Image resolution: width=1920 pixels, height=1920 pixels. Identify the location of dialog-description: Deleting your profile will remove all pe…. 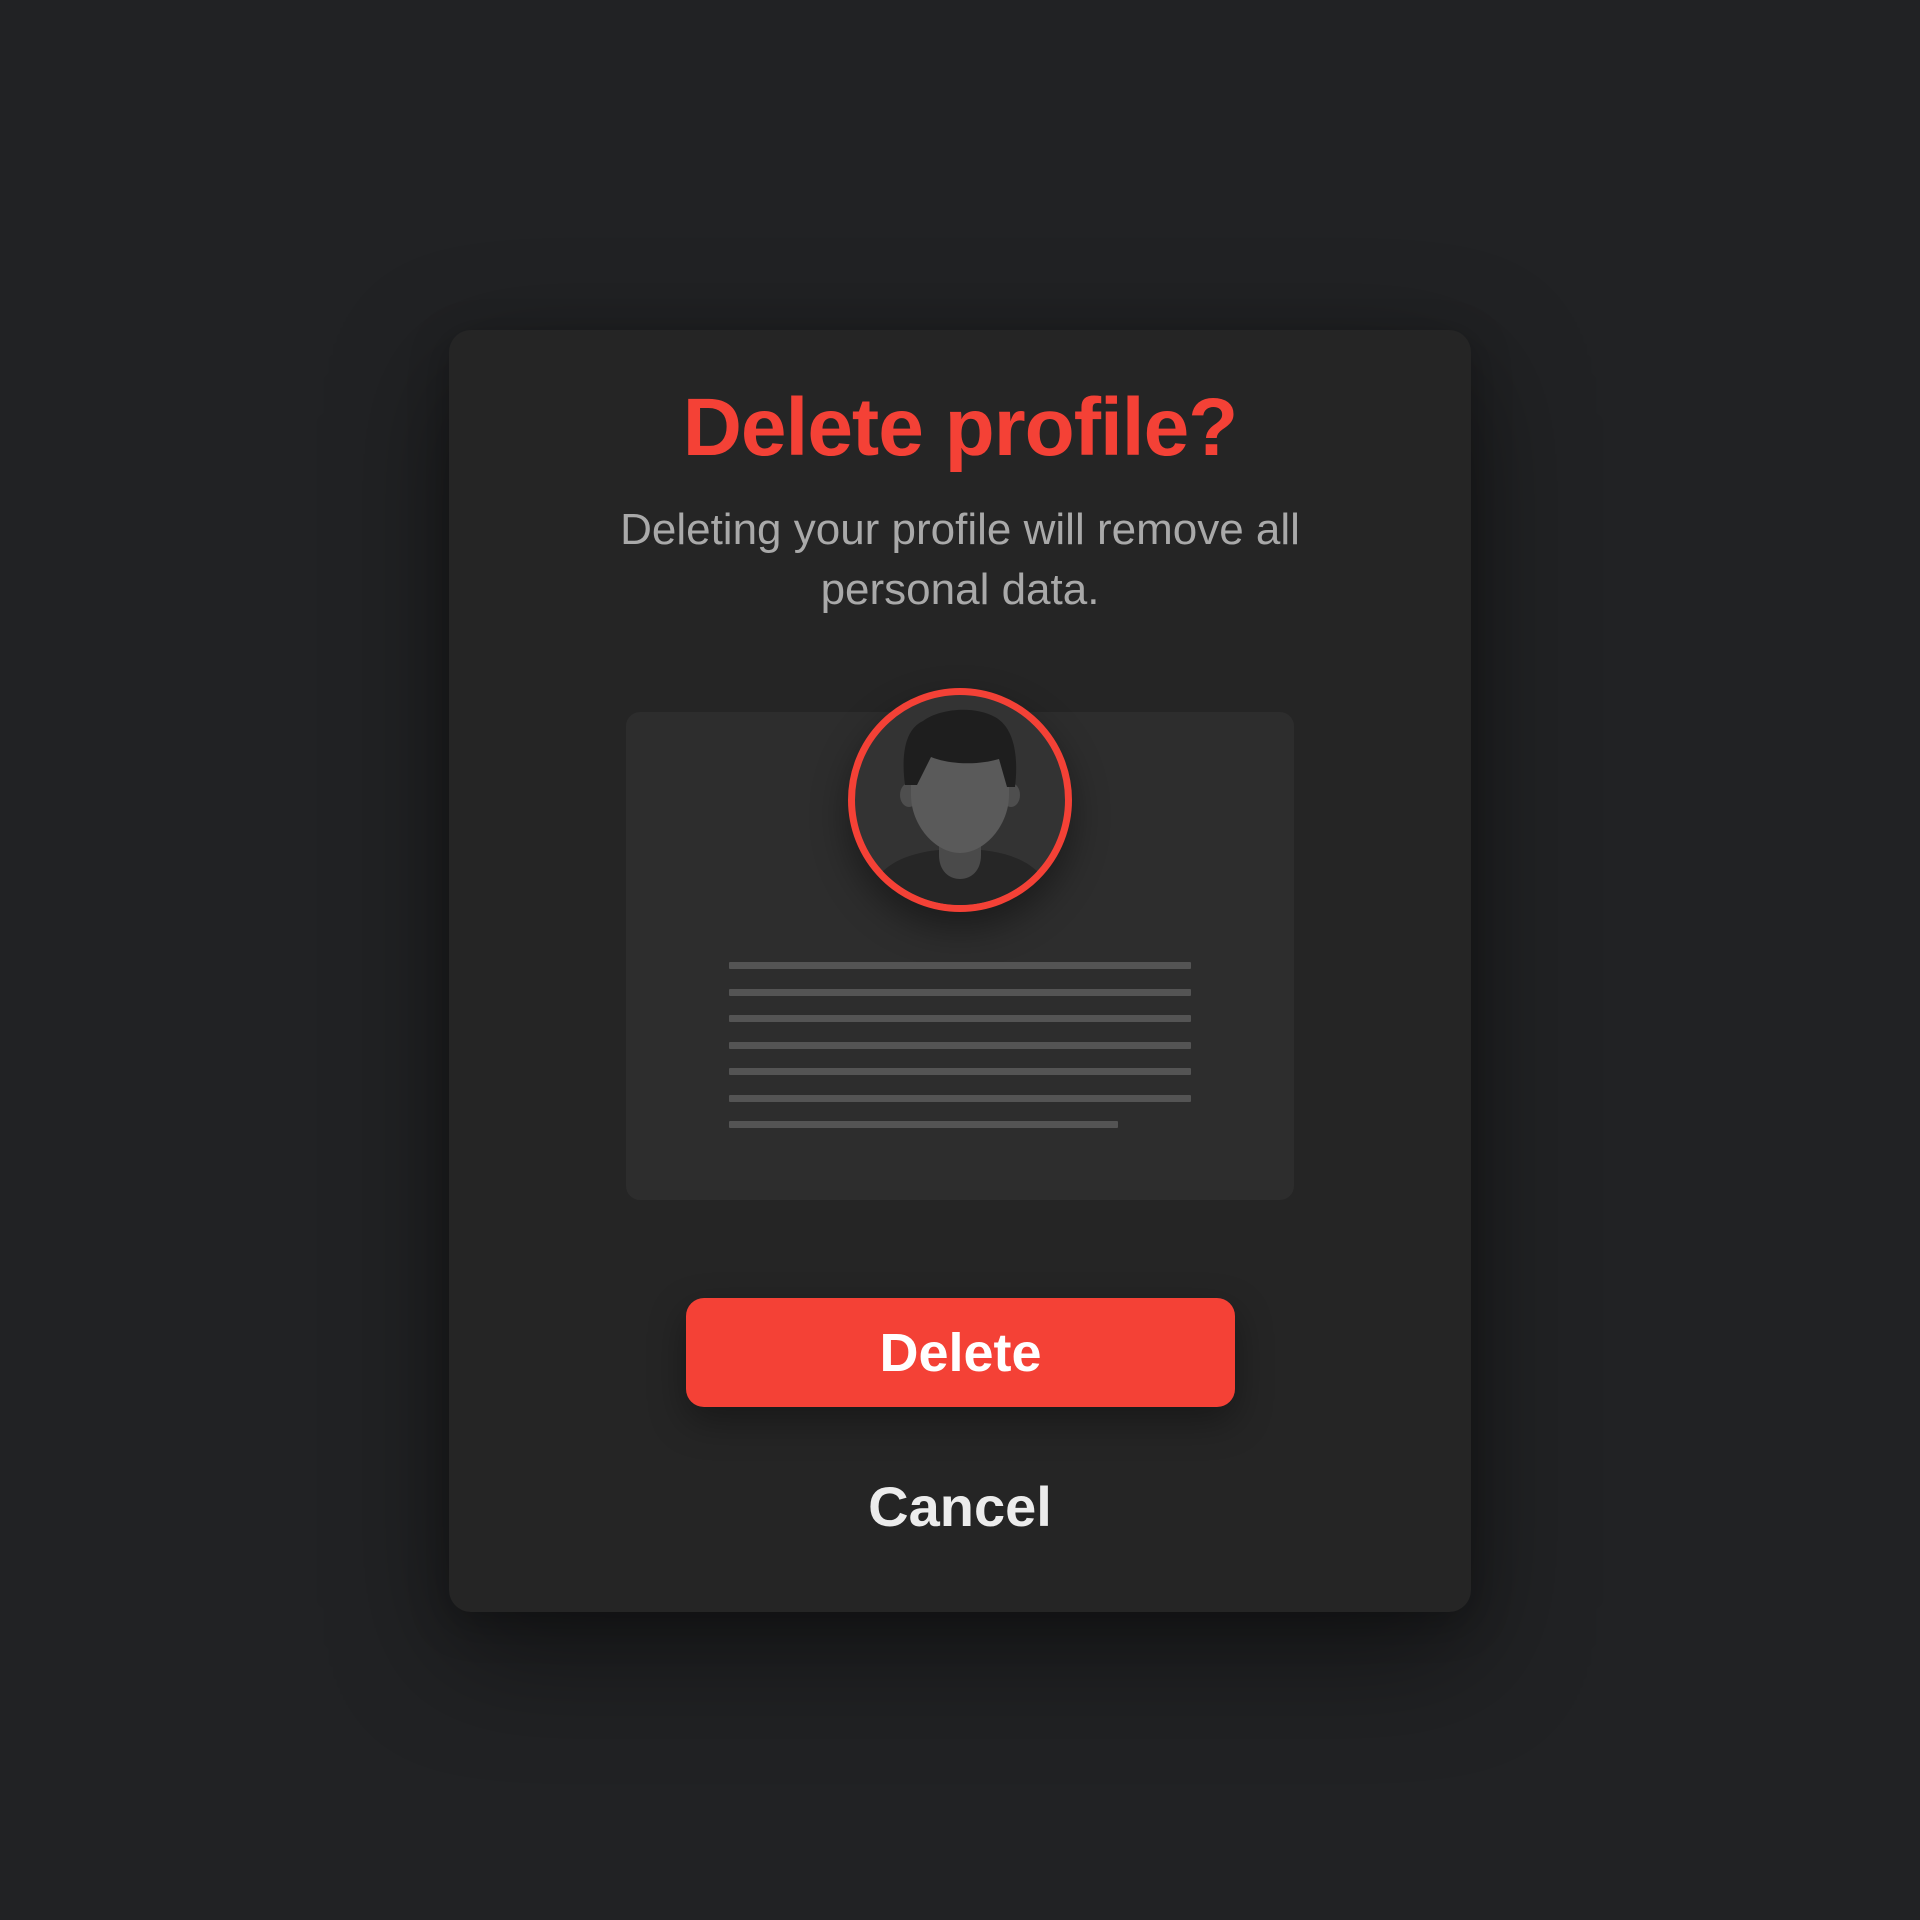
(960, 559).